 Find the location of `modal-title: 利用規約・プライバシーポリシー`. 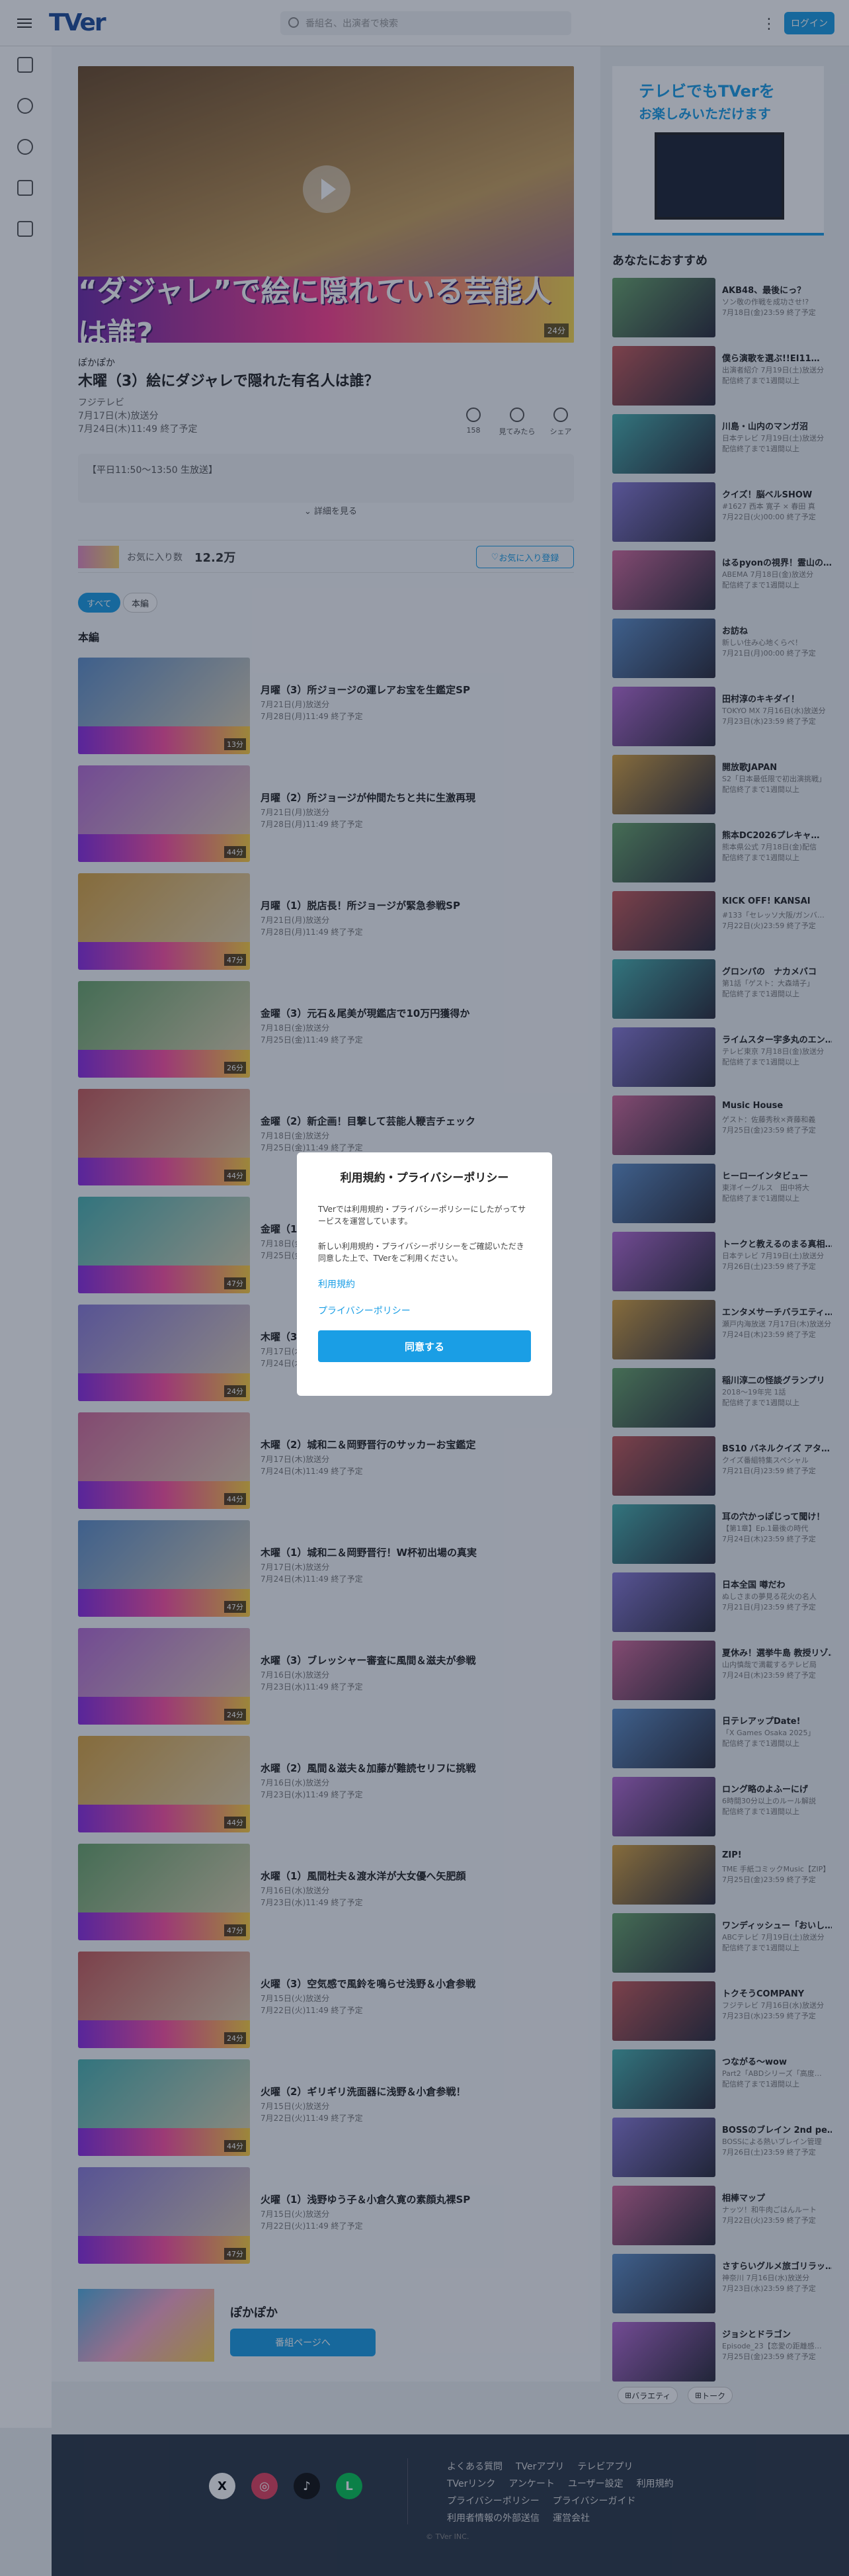

modal-title: 利用規約・プライバシーポリシー is located at coordinates (425, 1178).